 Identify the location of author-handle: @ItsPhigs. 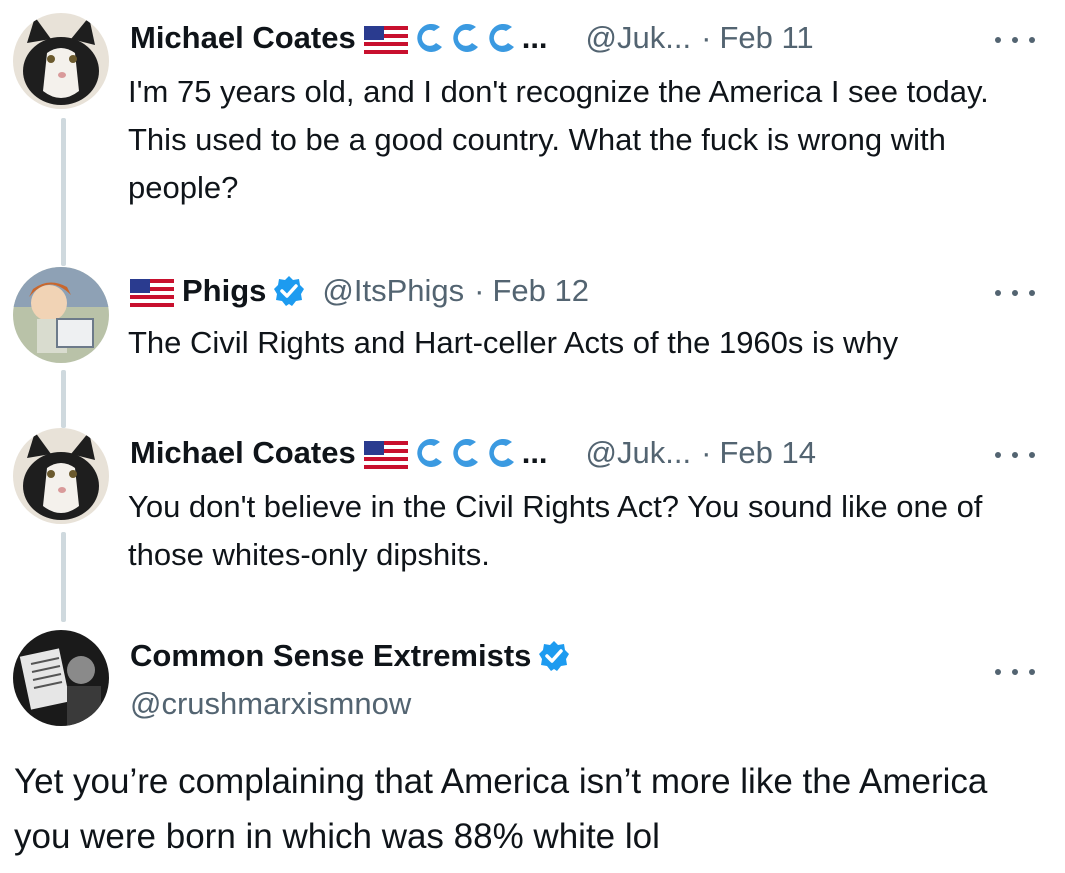
(393, 291).